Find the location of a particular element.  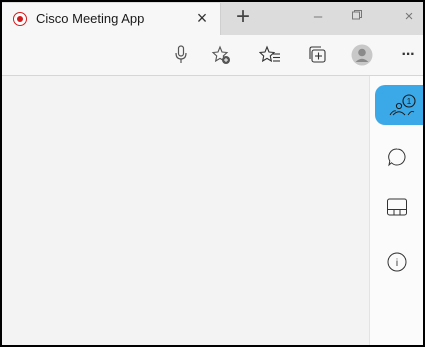

add-favorite-button is located at coordinates (221, 55).